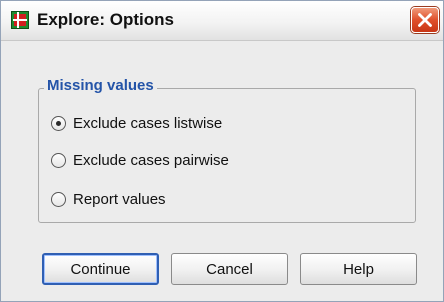 Image resolution: width=444 pixels, height=302 pixels. I want to click on title-bar: Explore: Options, so click(222, 21).